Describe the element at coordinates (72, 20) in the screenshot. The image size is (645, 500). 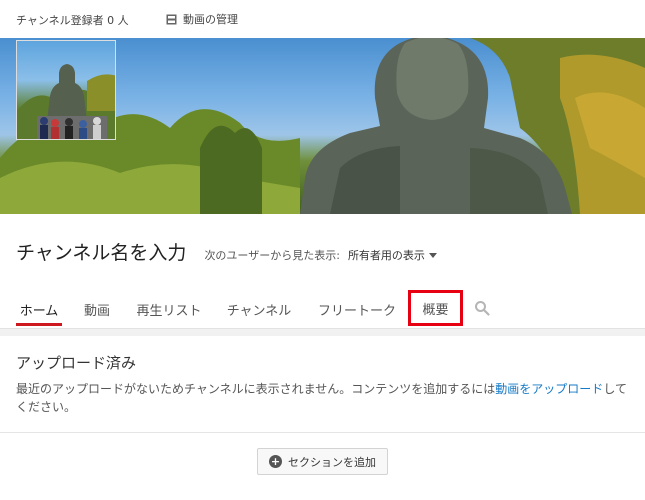
I see `subscriber-count: チャンネル登録者 0 人` at that location.